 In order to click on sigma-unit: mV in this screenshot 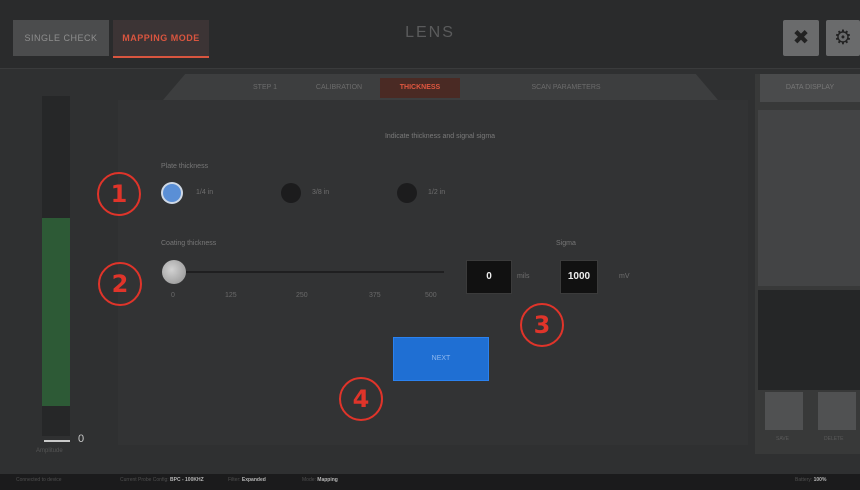, I will do `click(624, 276)`.